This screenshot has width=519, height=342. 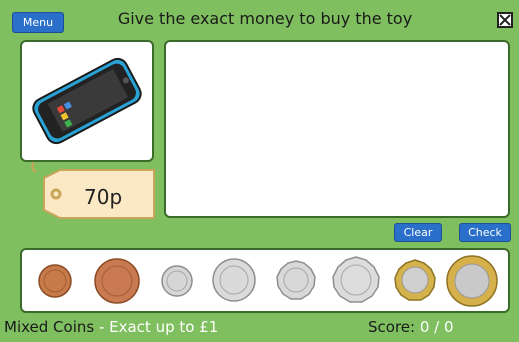 I want to click on mode-detail: - Exact up to £1, so click(x=156, y=327).